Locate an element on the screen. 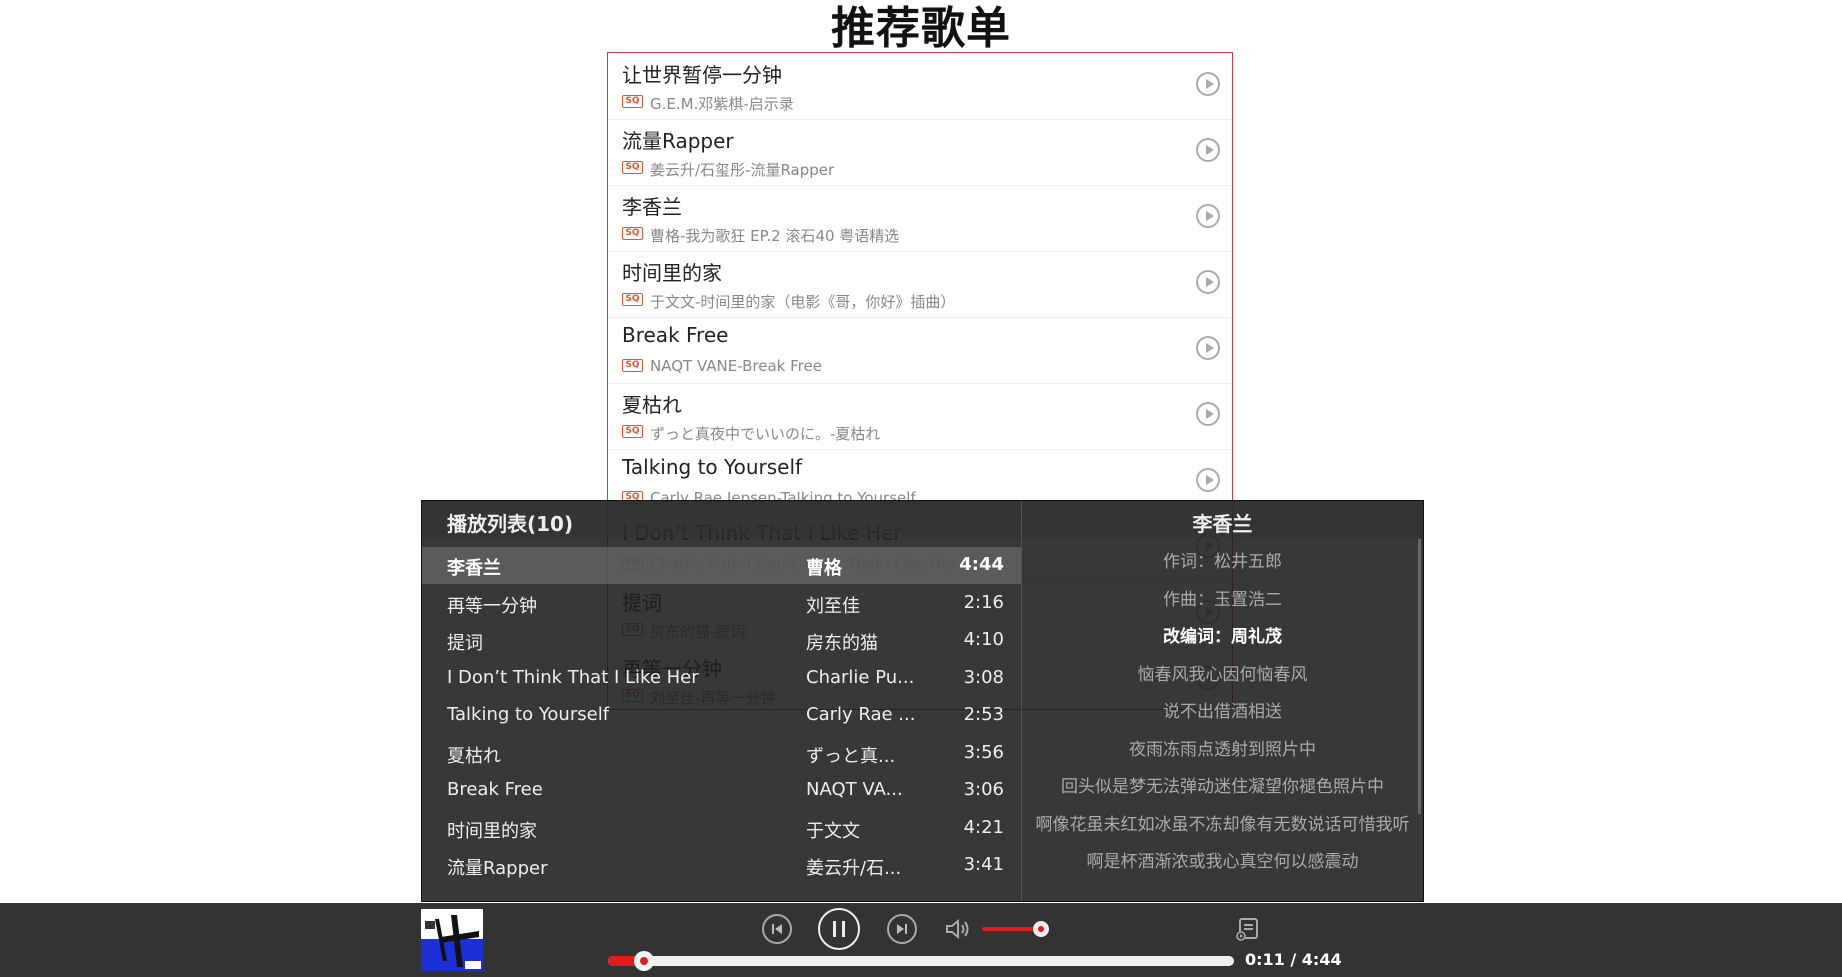  playlist-song-duration: 2:53 is located at coordinates (983, 714).